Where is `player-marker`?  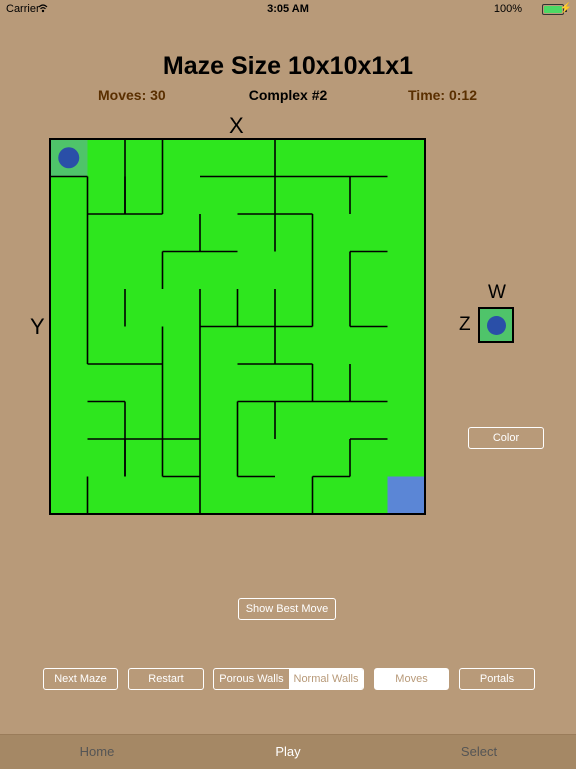
player-marker is located at coordinates (69, 158).